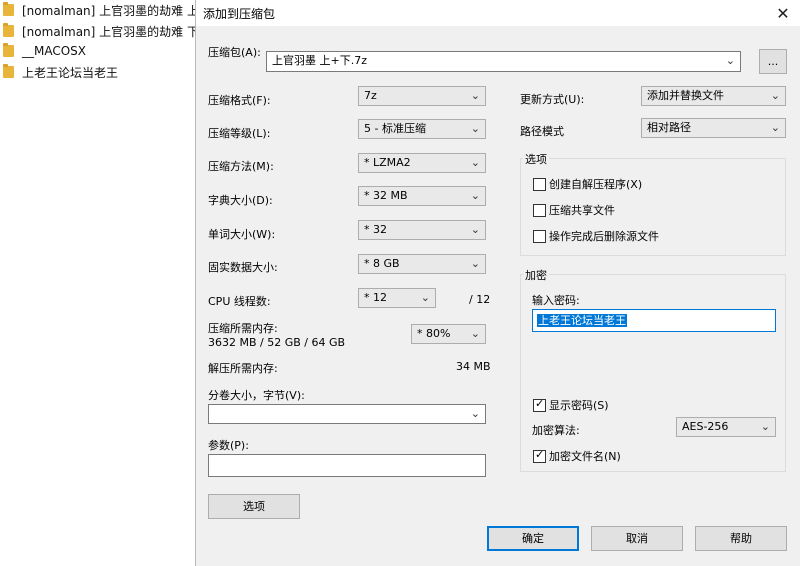 Image resolution: width=800 pixels, height=566 pixels. Describe the element at coordinates (596, 184) in the screenshot. I see `create-sfx-label: 创建自解压程序(X)` at that location.